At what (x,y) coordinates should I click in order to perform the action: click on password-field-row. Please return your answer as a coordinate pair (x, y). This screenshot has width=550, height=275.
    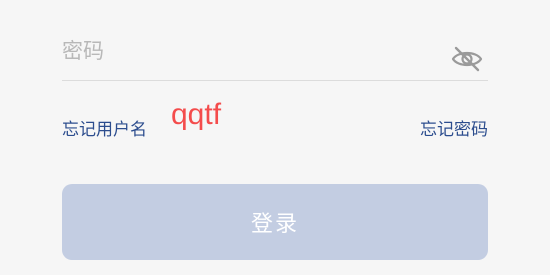
    Looking at the image, I should click on (275, 54).